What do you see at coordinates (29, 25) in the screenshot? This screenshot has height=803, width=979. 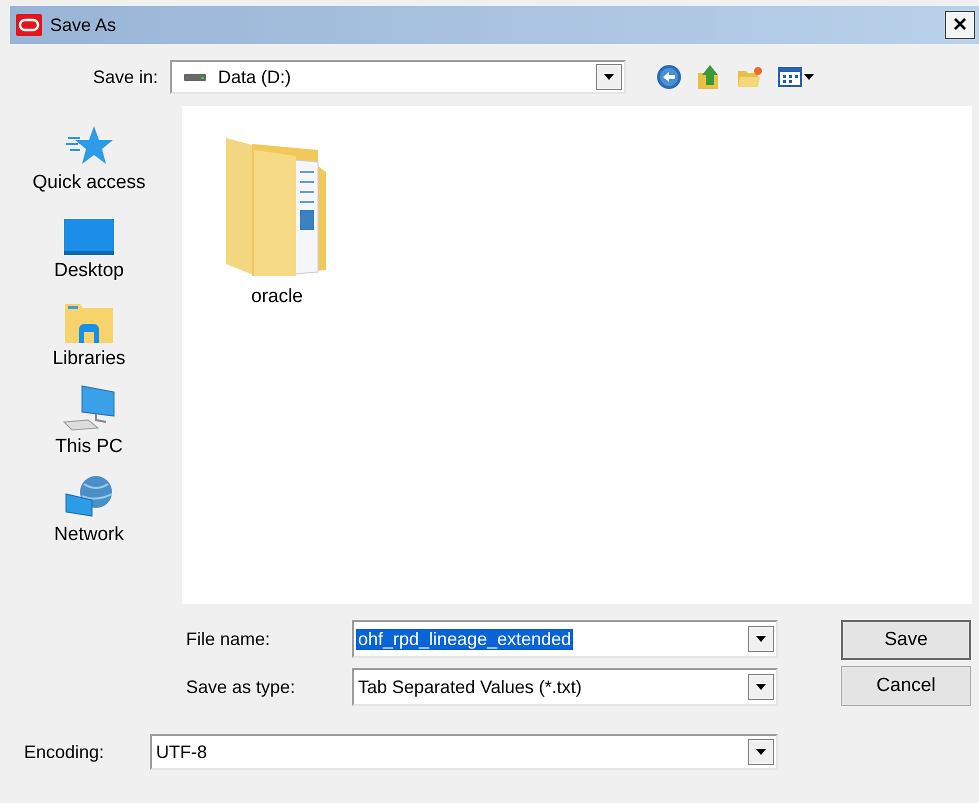 I see `app-logo-icon` at bounding box center [29, 25].